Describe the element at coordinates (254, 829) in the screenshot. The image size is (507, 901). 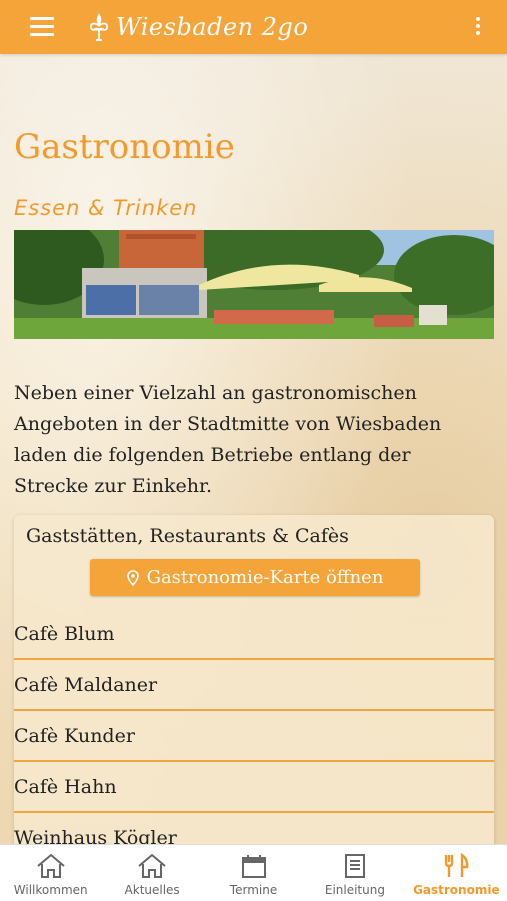
I see `list-item: Weinhaus Kögler` at that location.